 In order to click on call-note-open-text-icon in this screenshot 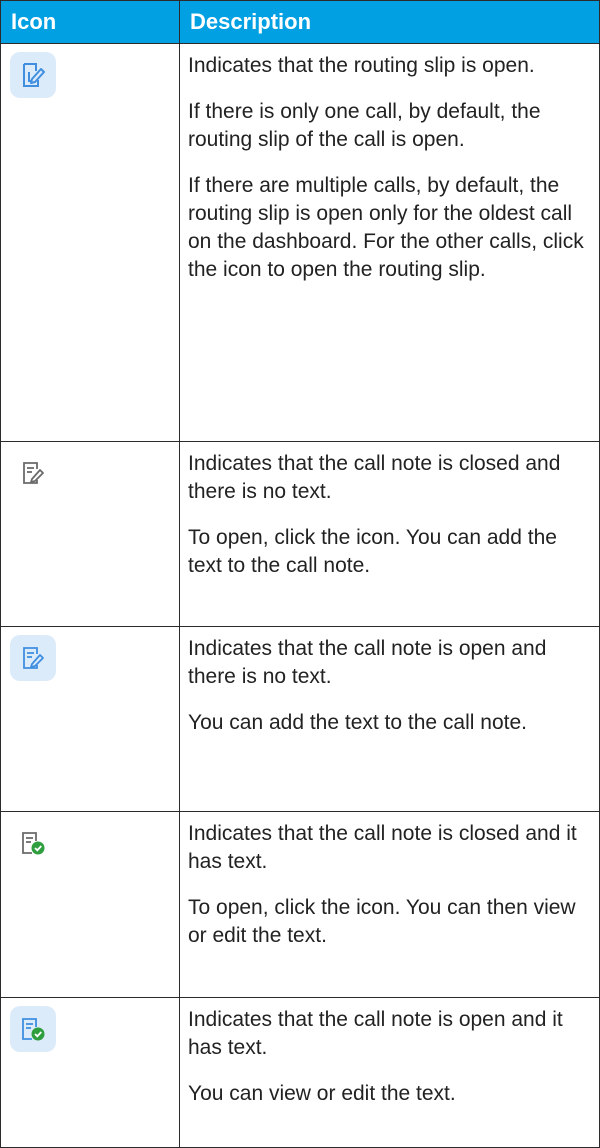, I will do `click(33, 1029)`.